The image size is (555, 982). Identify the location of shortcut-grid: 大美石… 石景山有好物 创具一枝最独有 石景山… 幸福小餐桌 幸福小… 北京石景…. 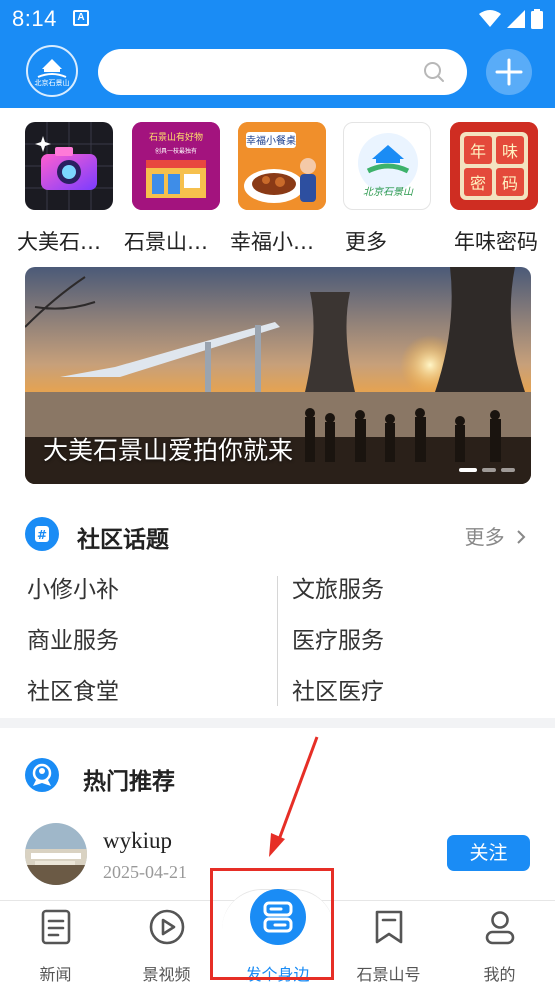
(277, 188).